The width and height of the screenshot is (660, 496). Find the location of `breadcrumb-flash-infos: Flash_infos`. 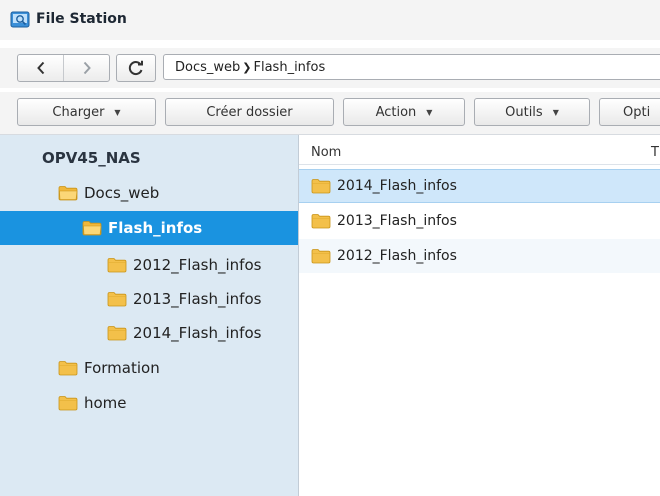

breadcrumb-flash-infos: Flash_infos is located at coordinates (290, 67).